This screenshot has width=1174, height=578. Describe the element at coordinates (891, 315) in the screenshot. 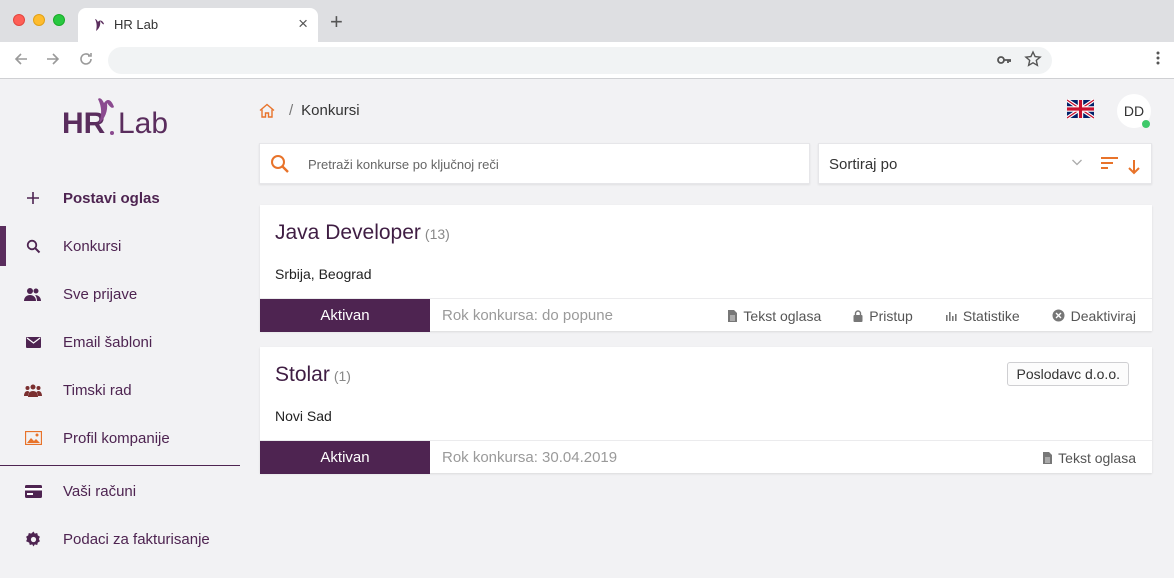

I see `job-access-label: Pristup` at that location.